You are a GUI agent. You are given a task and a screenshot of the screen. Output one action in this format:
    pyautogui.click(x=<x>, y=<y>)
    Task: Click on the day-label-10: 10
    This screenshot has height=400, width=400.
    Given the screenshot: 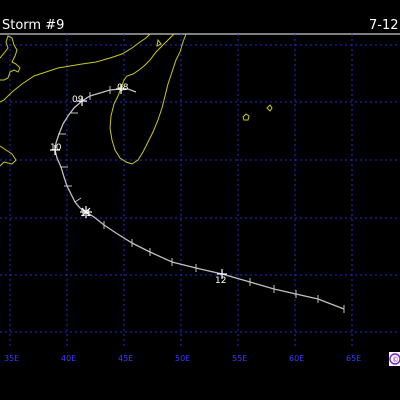 What is the action you would take?
    pyautogui.click(x=56, y=148)
    